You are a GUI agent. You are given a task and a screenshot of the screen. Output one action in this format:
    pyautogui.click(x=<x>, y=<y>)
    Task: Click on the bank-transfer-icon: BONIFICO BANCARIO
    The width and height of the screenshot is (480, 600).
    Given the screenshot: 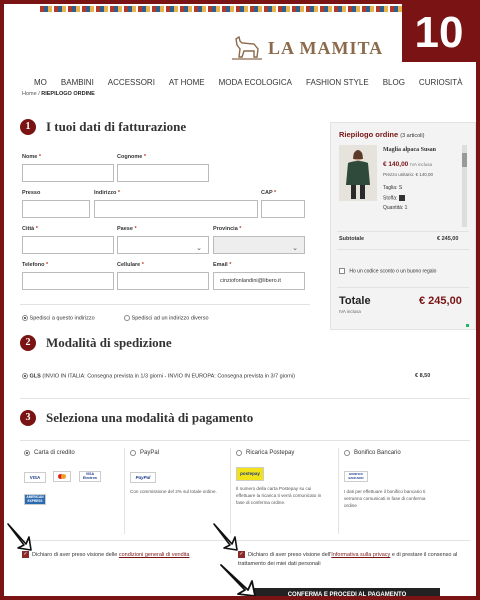 What is the action you would take?
    pyautogui.click(x=356, y=476)
    